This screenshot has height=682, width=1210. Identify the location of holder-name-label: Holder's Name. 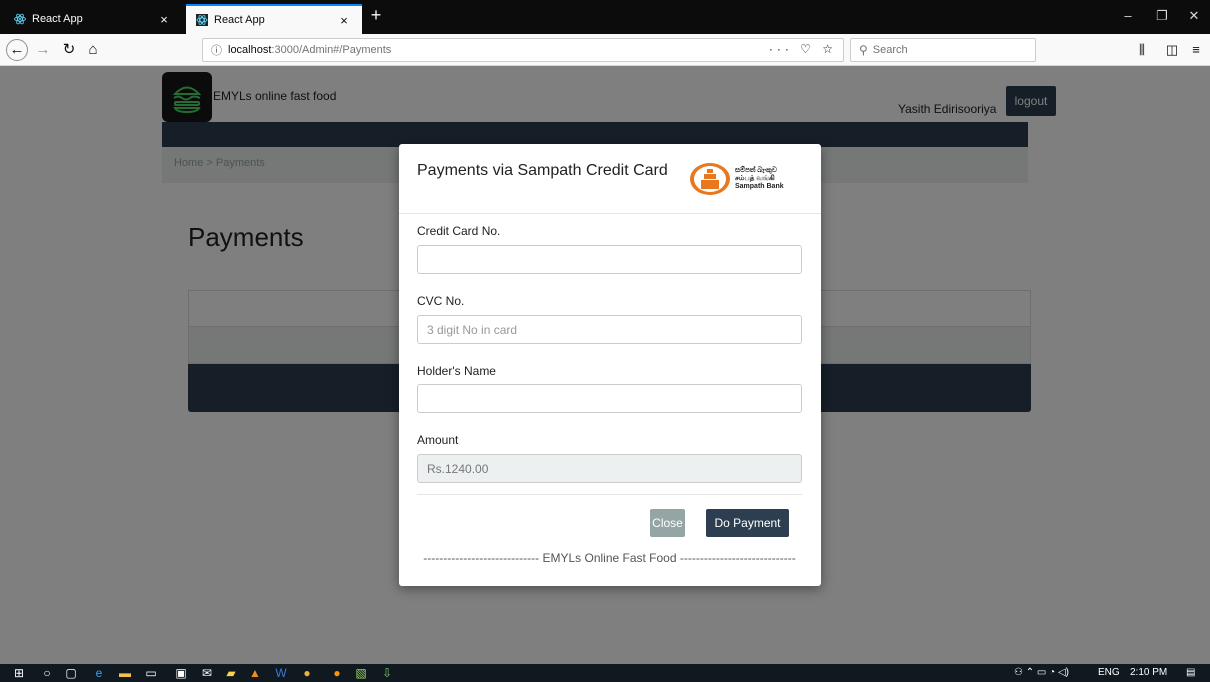
(456, 371).